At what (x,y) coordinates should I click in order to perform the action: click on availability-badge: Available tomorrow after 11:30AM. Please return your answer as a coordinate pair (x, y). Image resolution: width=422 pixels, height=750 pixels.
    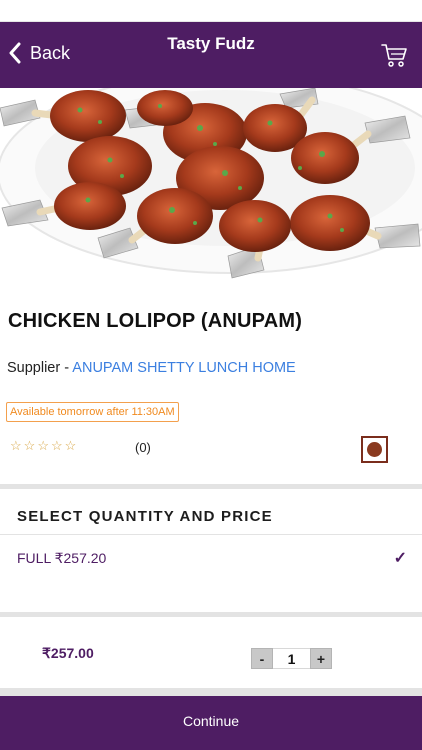
    Looking at the image, I should click on (92, 412).